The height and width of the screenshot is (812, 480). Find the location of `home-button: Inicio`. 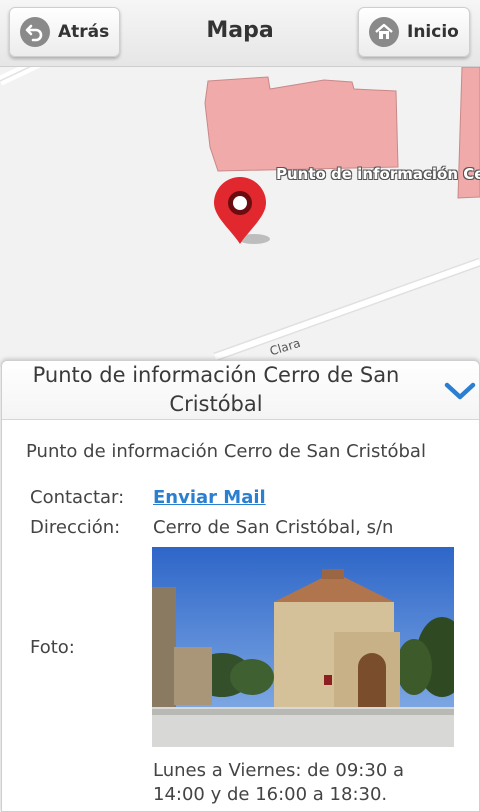

home-button: Inicio is located at coordinates (414, 32).